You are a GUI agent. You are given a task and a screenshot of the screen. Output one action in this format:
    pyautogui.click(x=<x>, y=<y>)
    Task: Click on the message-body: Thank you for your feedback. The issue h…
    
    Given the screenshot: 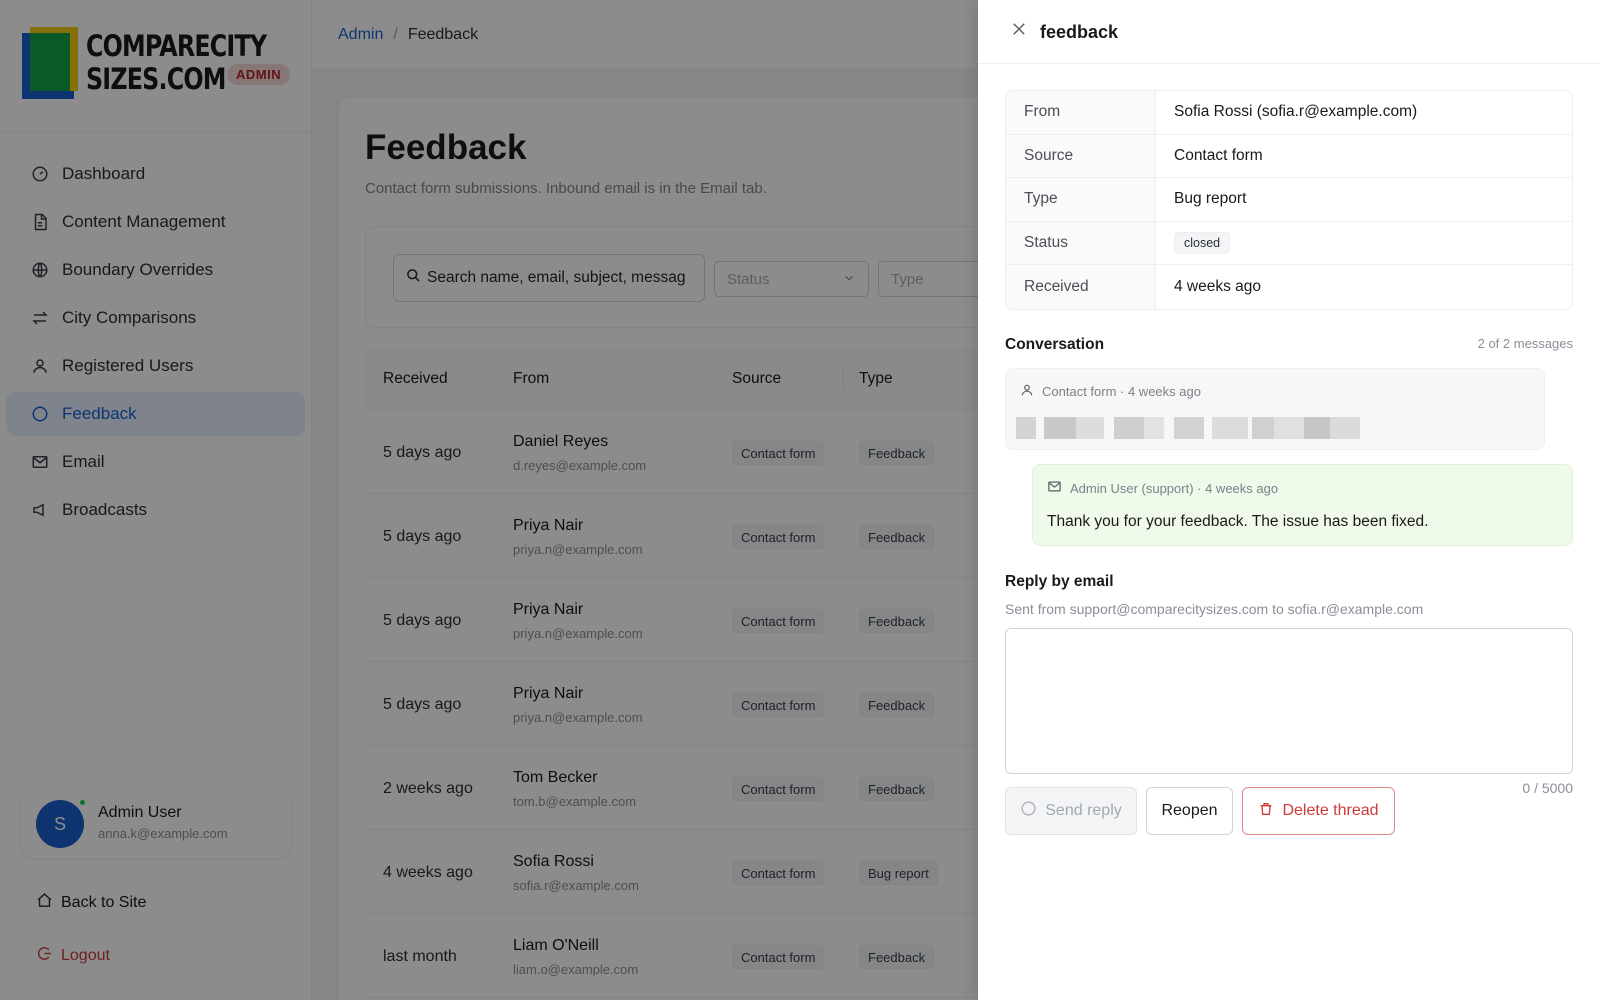 What is the action you would take?
    pyautogui.click(x=1238, y=521)
    